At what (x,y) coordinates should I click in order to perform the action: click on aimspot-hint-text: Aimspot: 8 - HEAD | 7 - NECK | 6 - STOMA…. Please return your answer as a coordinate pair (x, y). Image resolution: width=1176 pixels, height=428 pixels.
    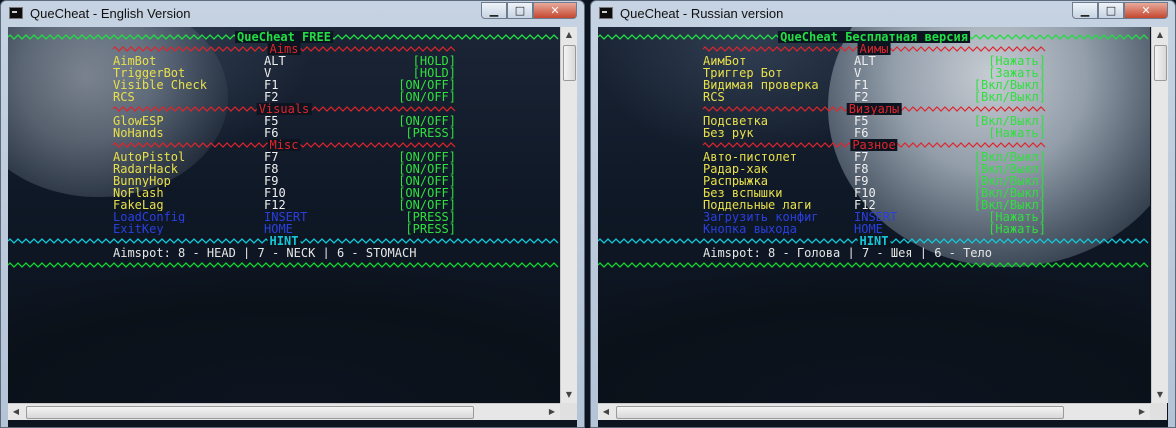
    Looking at the image, I should click on (265, 253).